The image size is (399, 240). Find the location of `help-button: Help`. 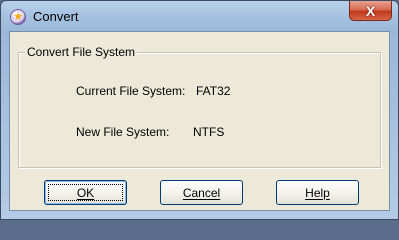

help-button: Help is located at coordinates (317, 192).